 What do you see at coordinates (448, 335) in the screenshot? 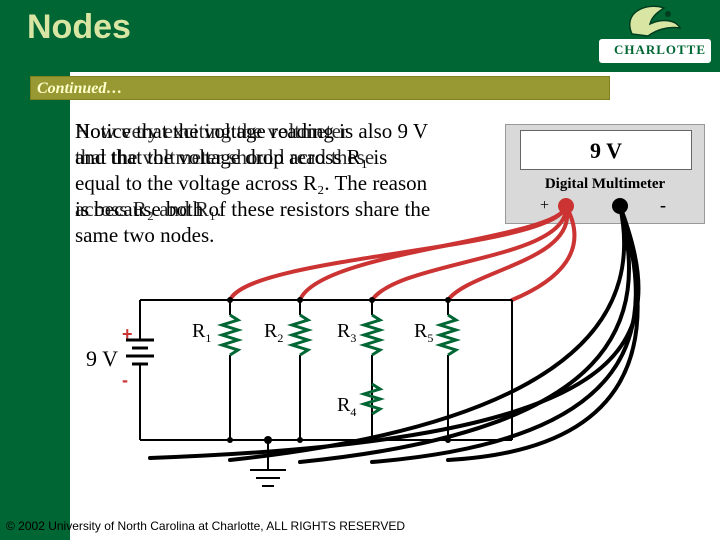
I see `resistor-r5` at bounding box center [448, 335].